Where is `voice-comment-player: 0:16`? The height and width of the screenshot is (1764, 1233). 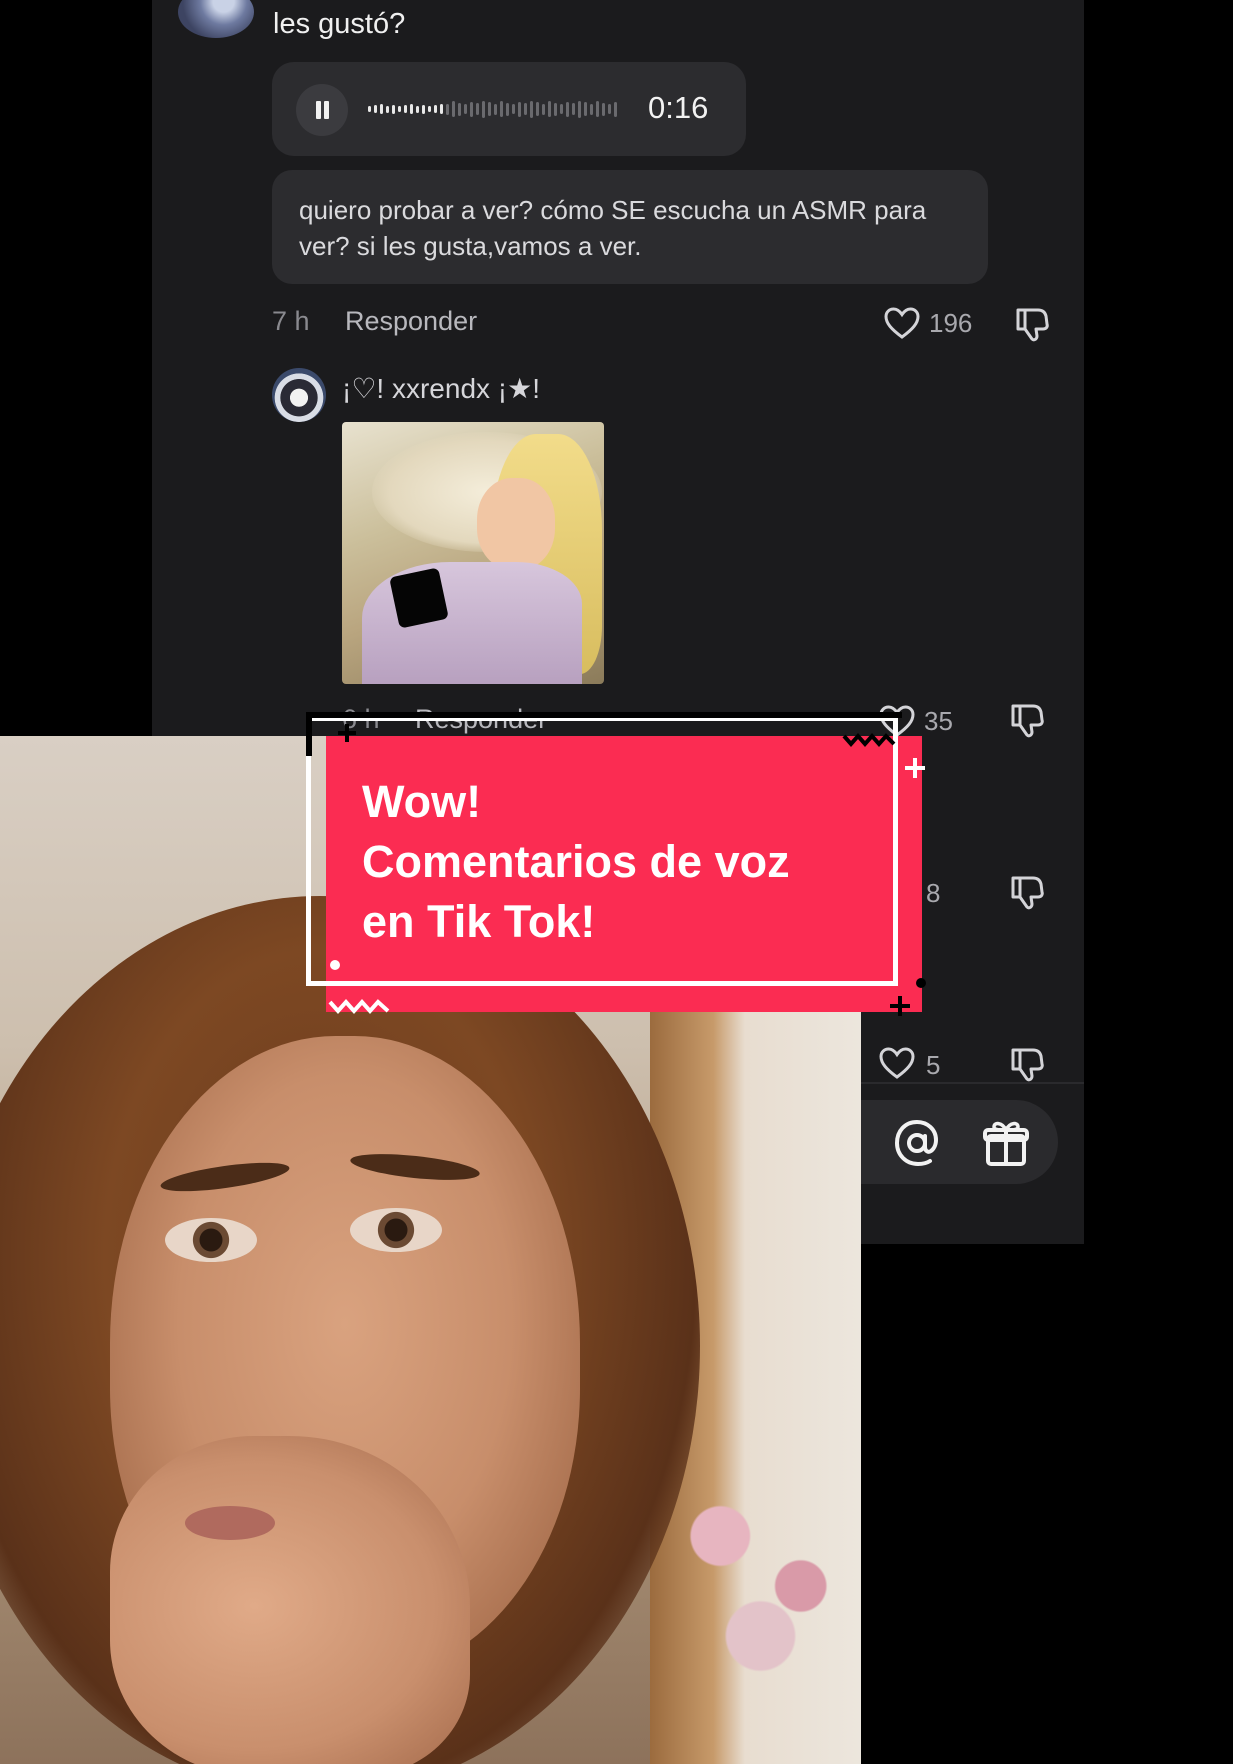
voice-comment-player: 0:16 is located at coordinates (509, 109).